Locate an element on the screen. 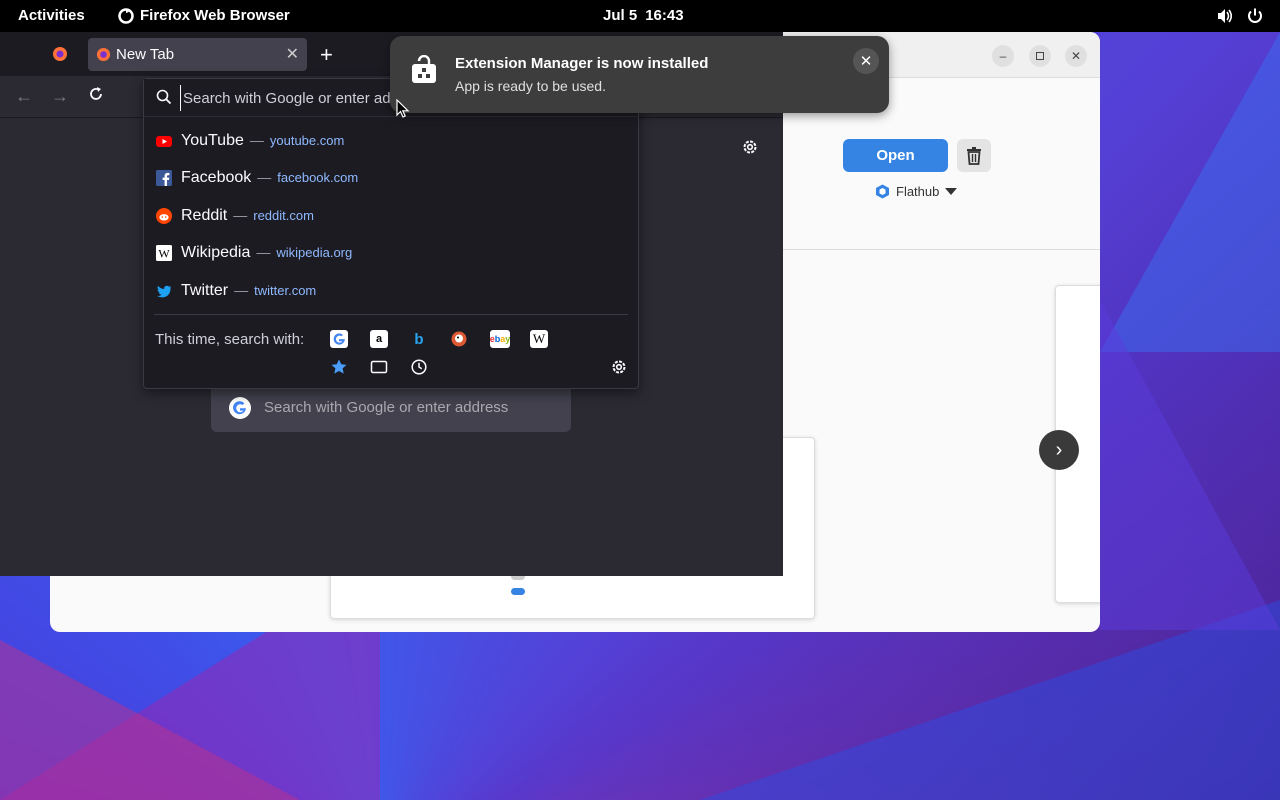 The height and width of the screenshot is (800, 1280). tabs-icon is located at coordinates (379, 367).